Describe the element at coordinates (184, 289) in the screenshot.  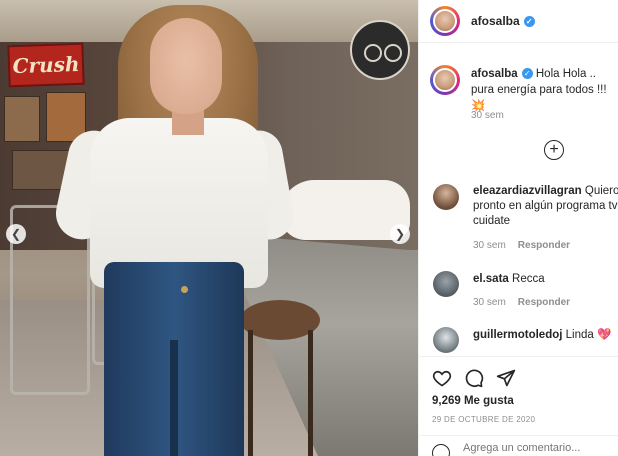
I see `jeans-button` at that location.